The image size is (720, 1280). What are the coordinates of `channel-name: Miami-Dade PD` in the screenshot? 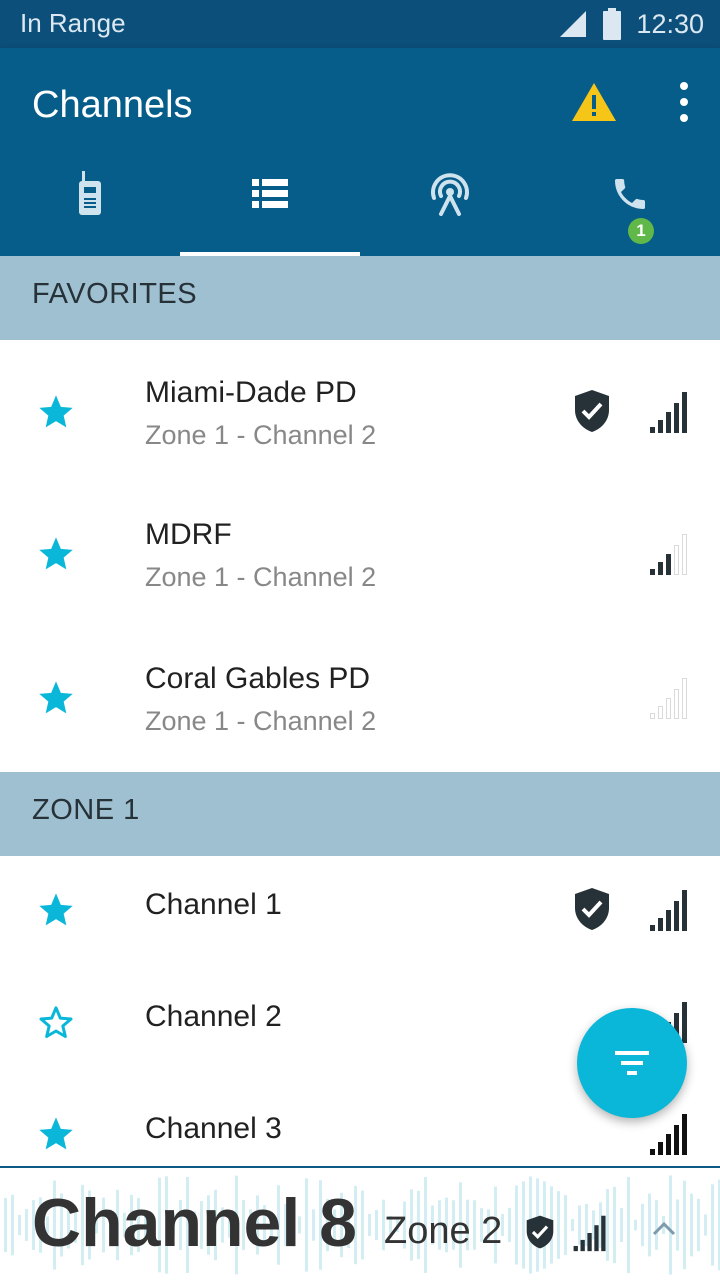 It's located at (251, 392).